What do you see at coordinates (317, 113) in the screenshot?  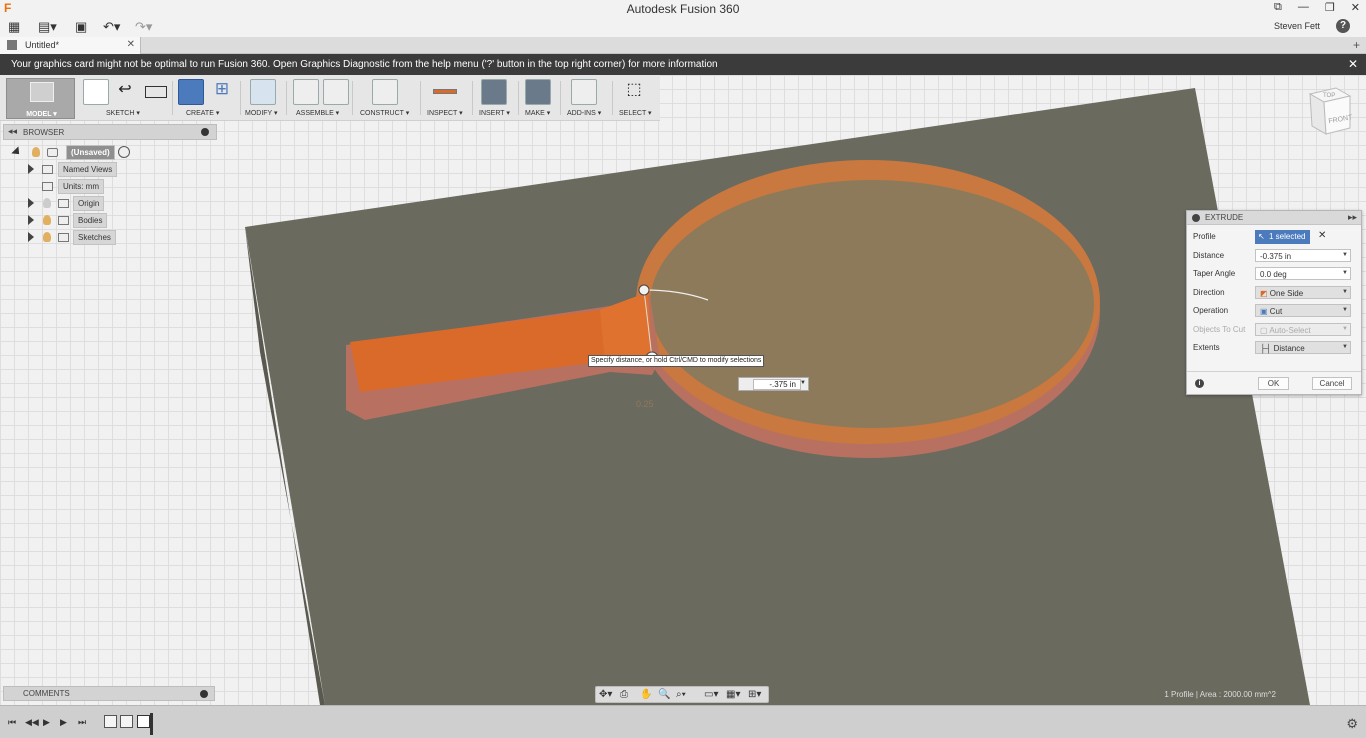 I see `assemble-menu: ASSEMBLE ▾` at bounding box center [317, 113].